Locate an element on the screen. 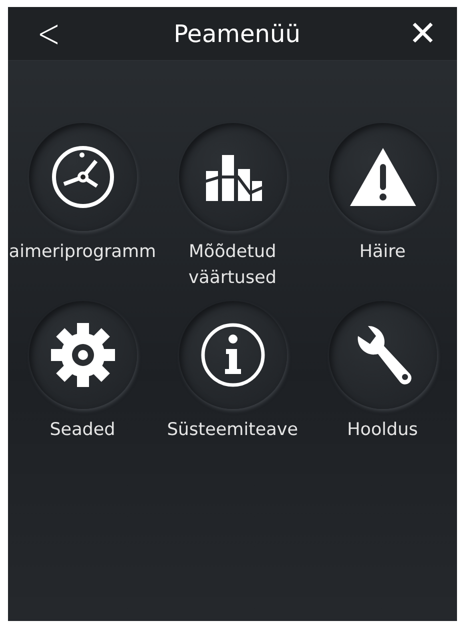 The width and height of the screenshot is (465, 629). timer-icon is located at coordinates (83, 177).